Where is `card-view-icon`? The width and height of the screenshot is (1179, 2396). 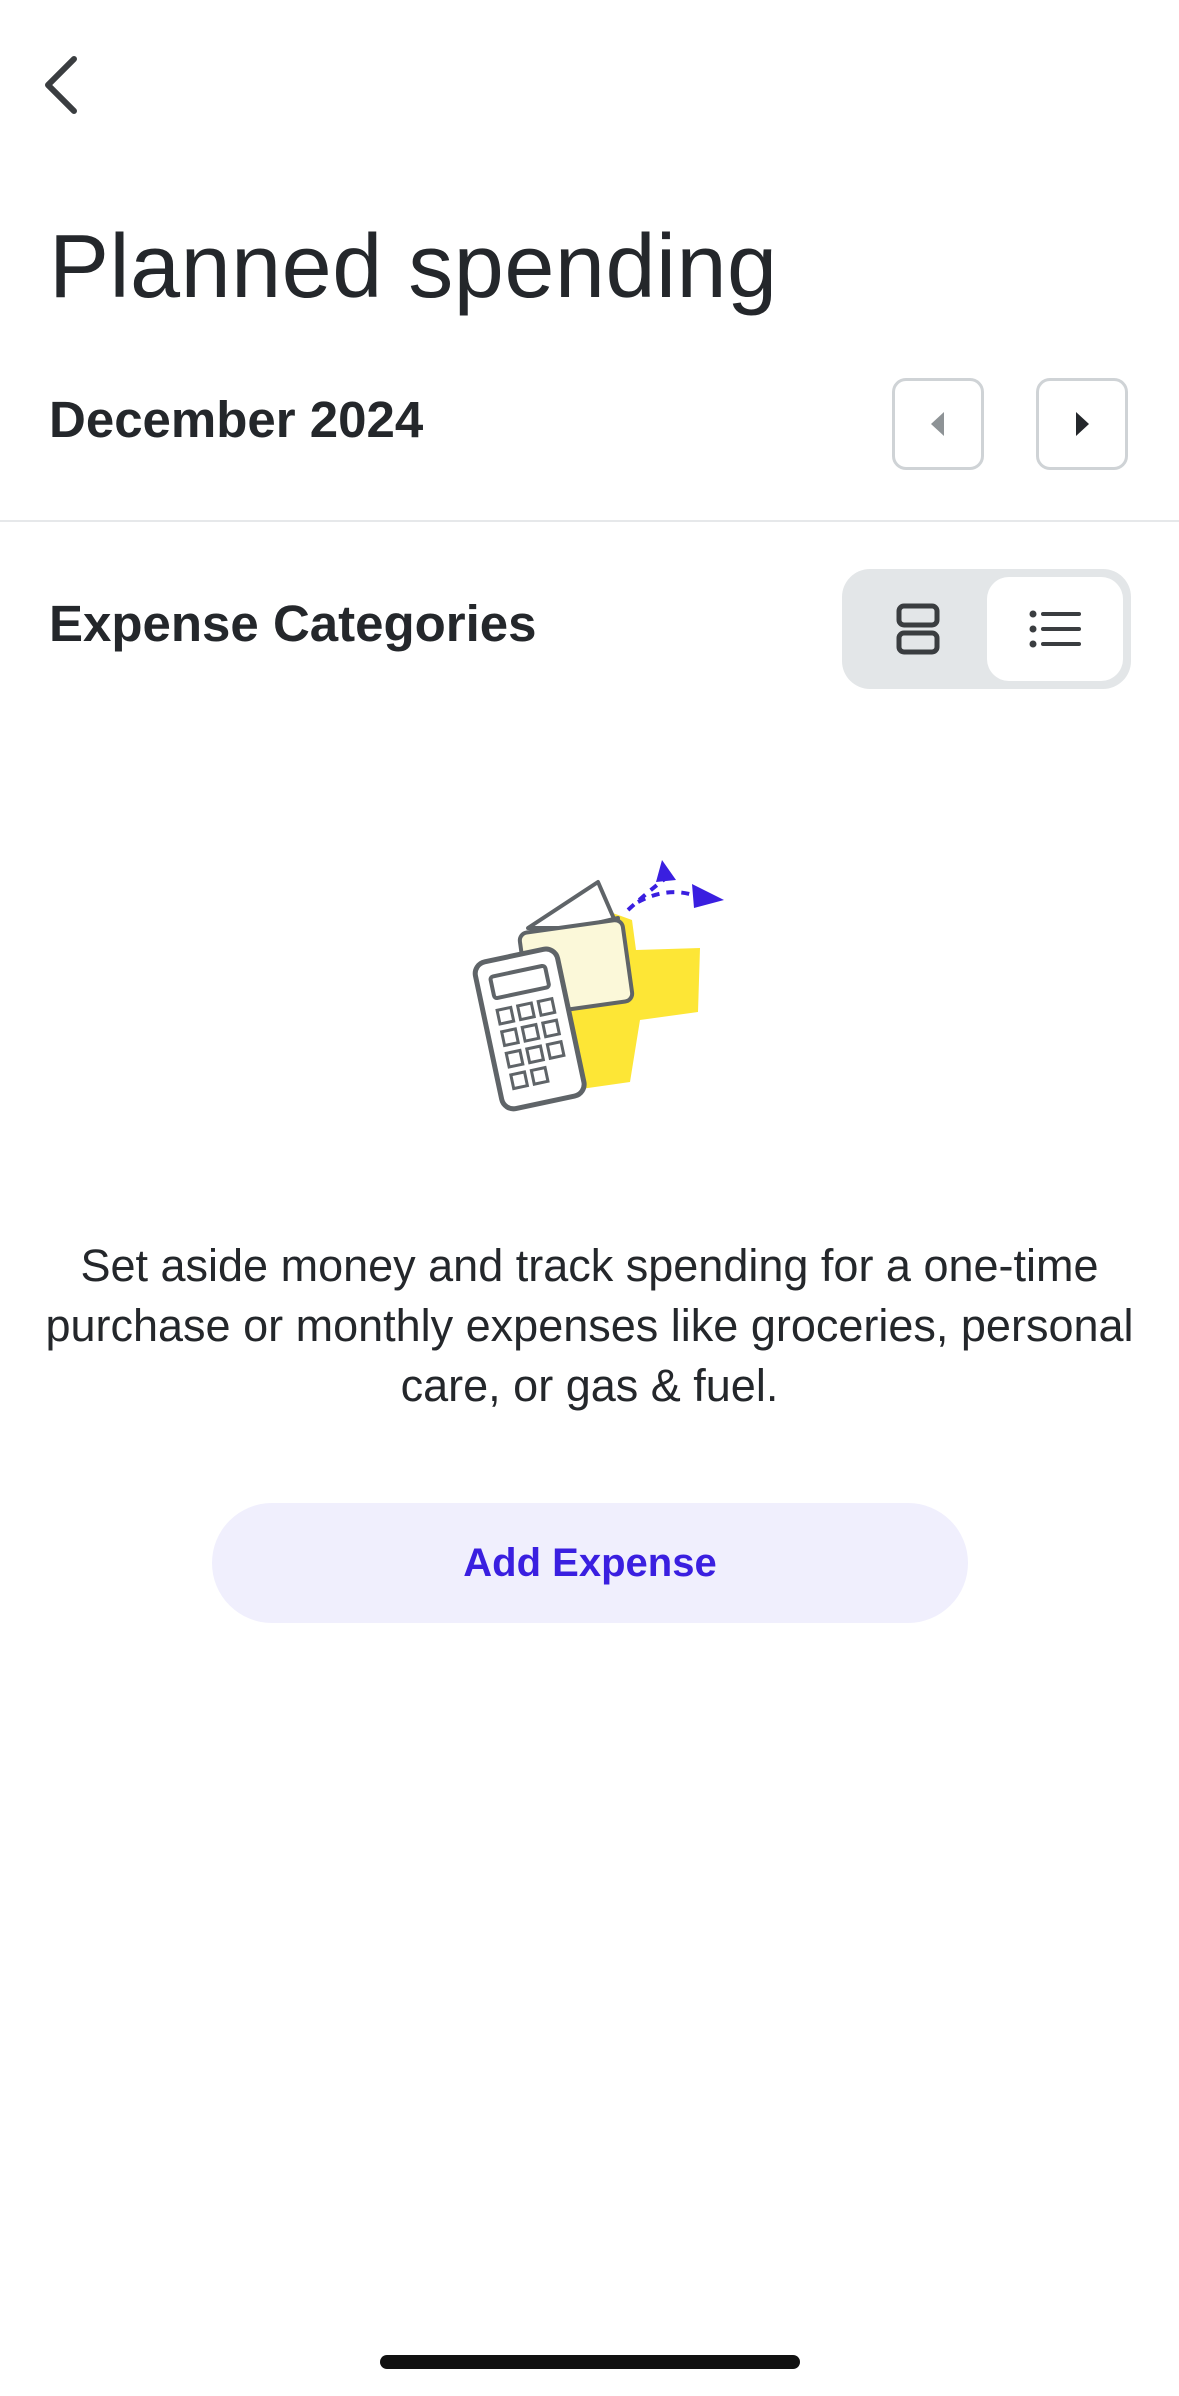
card-view-icon is located at coordinates (918, 629).